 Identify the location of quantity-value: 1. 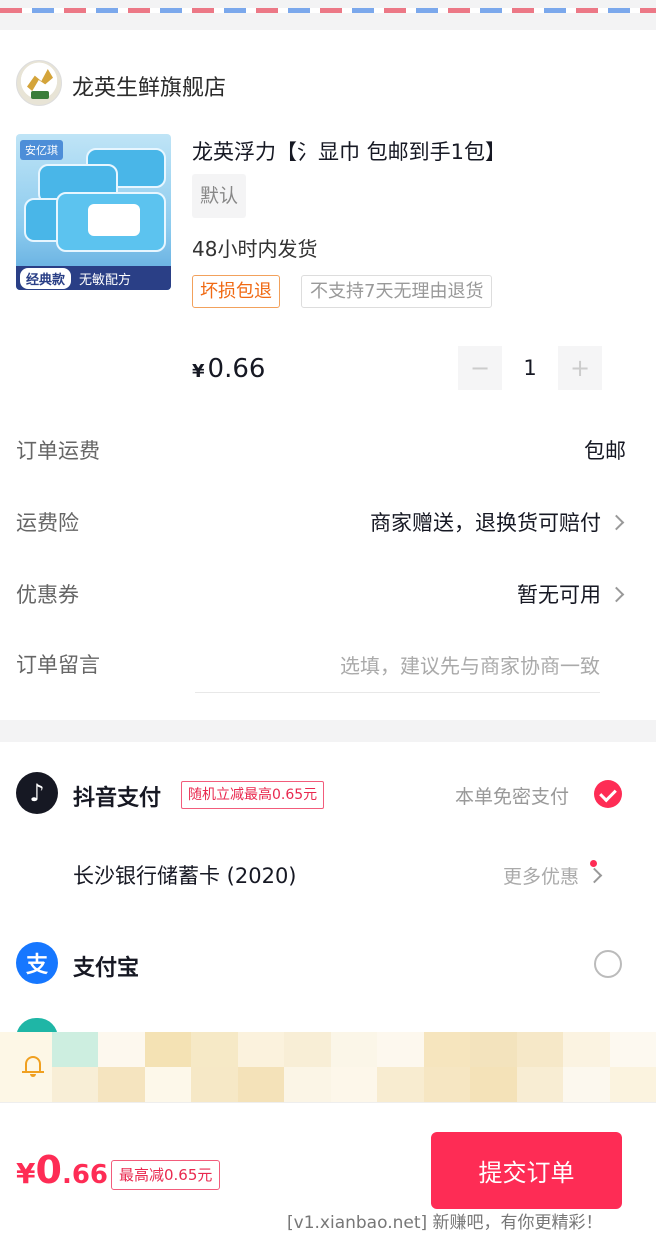
(530, 368).